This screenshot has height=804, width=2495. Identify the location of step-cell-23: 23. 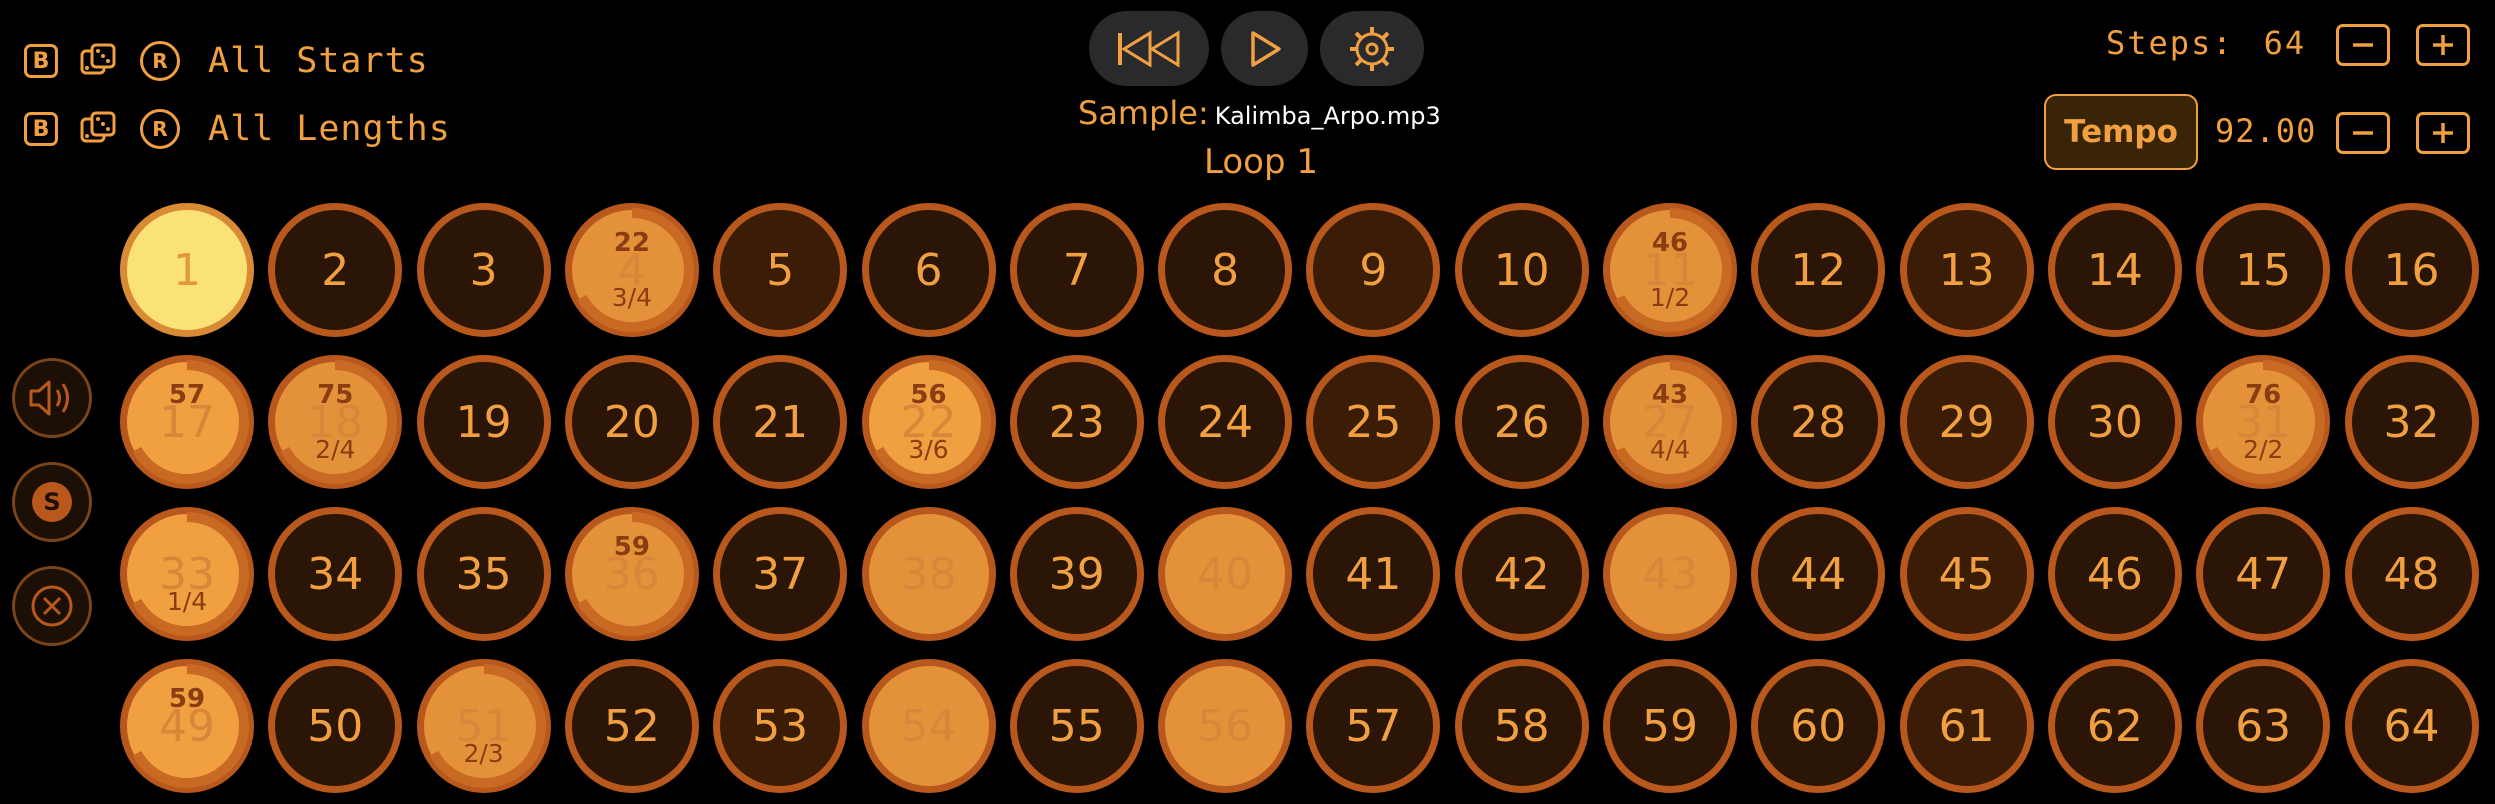
(1076, 422).